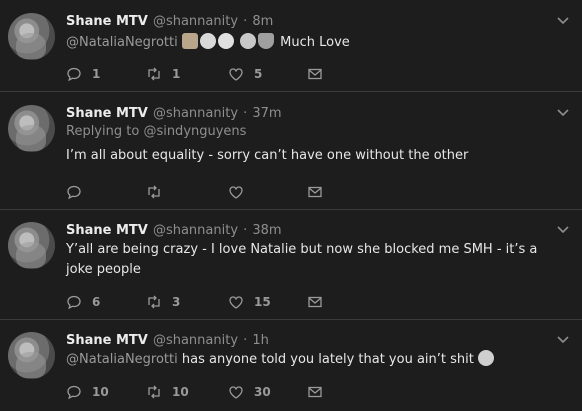  Describe the element at coordinates (163, 74) in the screenshot. I see `retweet-button: 1` at that location.